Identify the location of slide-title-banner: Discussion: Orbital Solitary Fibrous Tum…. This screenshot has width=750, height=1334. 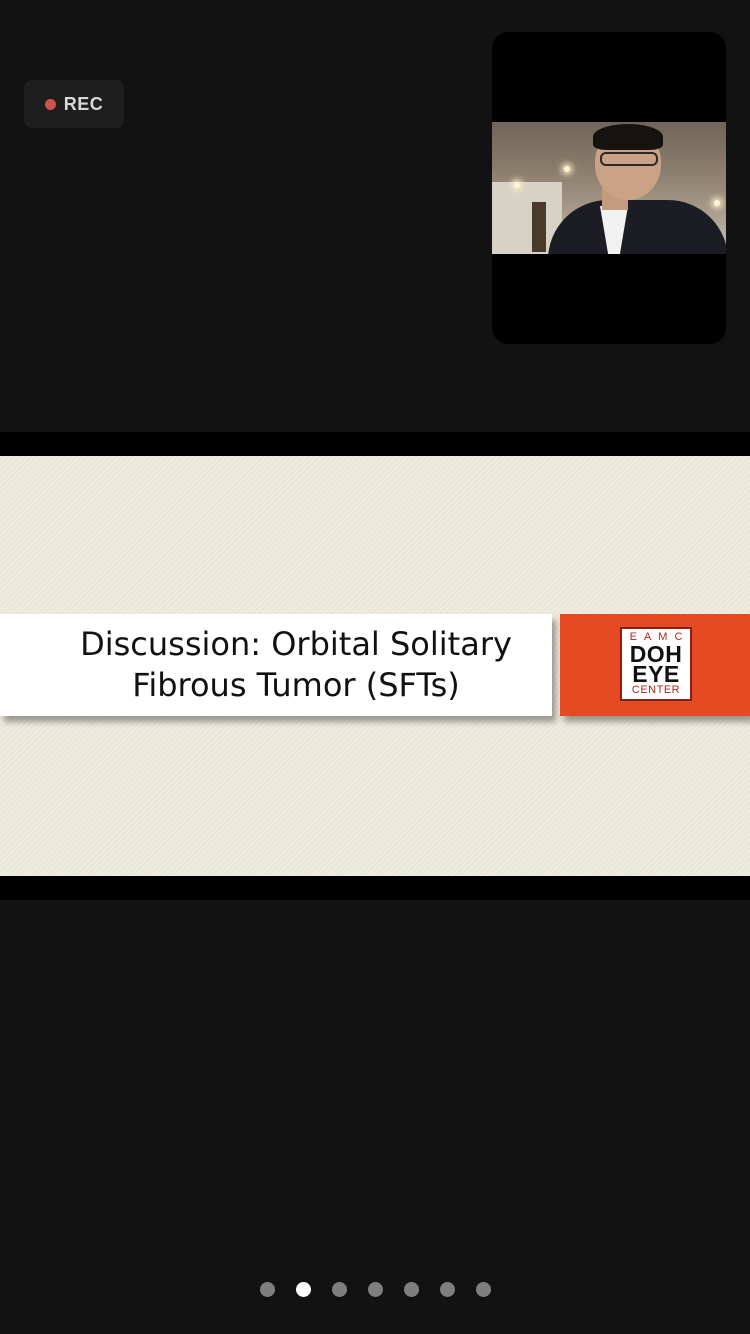
(276, 665).